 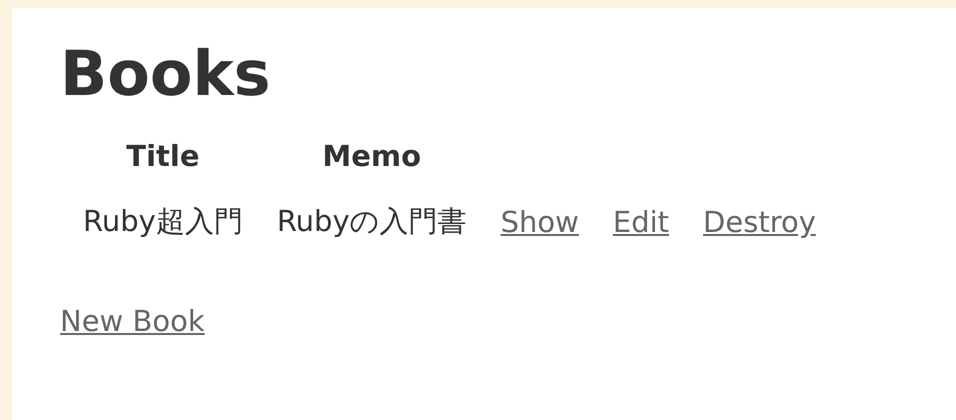 What do you see at coordinates (163, 156) in the screenshot?
I see `column-header: Title` at bounding box center [163, 156].